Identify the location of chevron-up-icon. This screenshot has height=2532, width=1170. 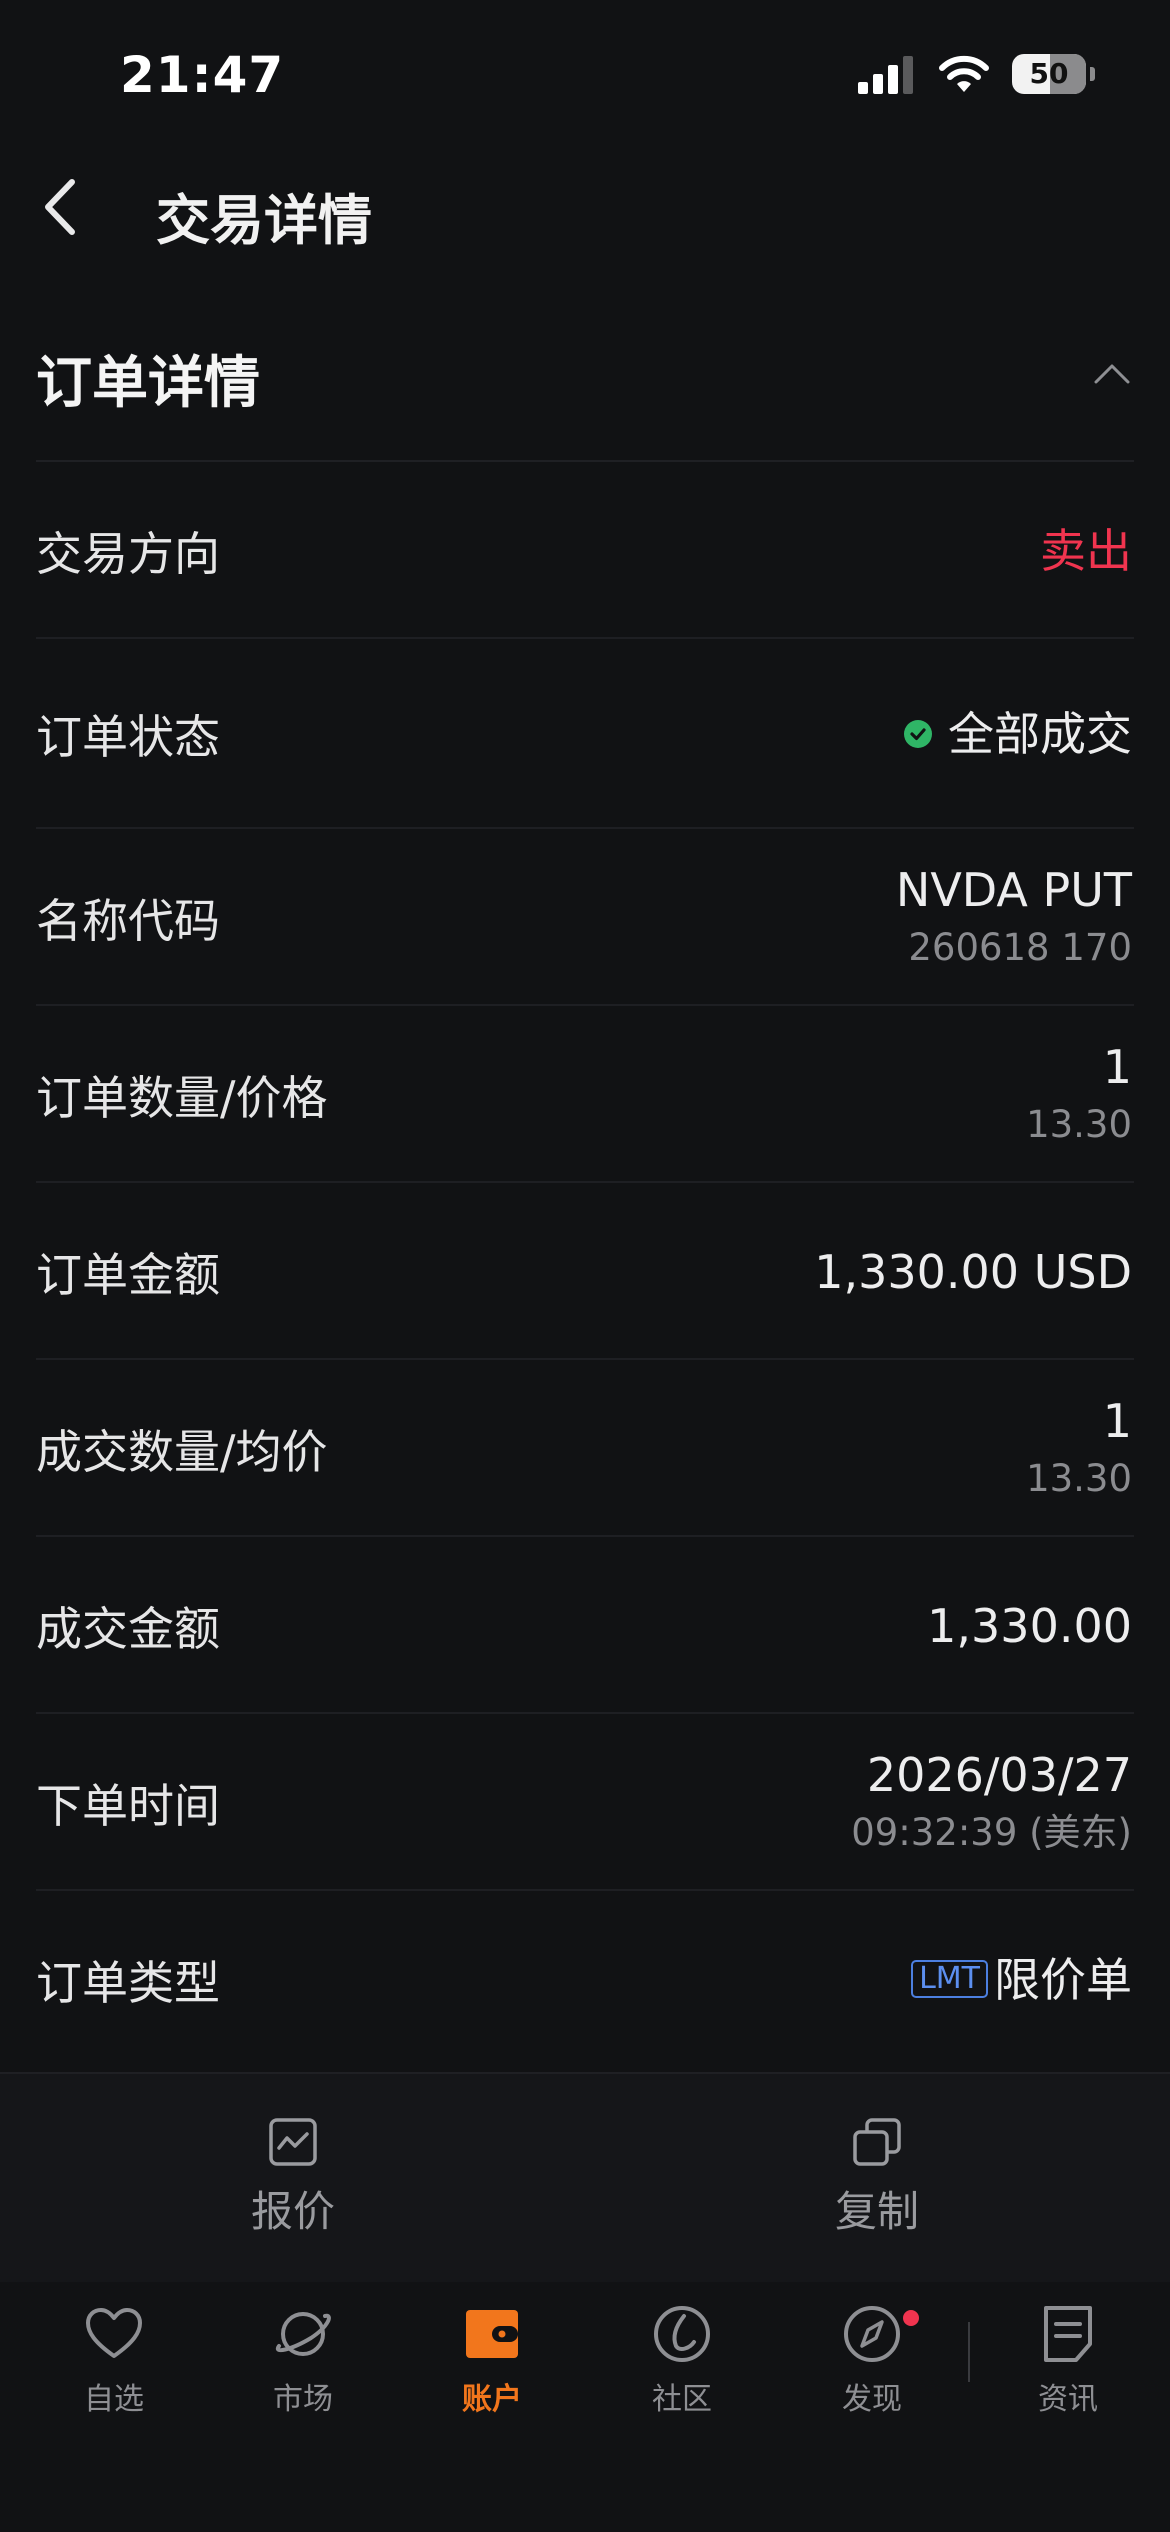
(1112, 374).